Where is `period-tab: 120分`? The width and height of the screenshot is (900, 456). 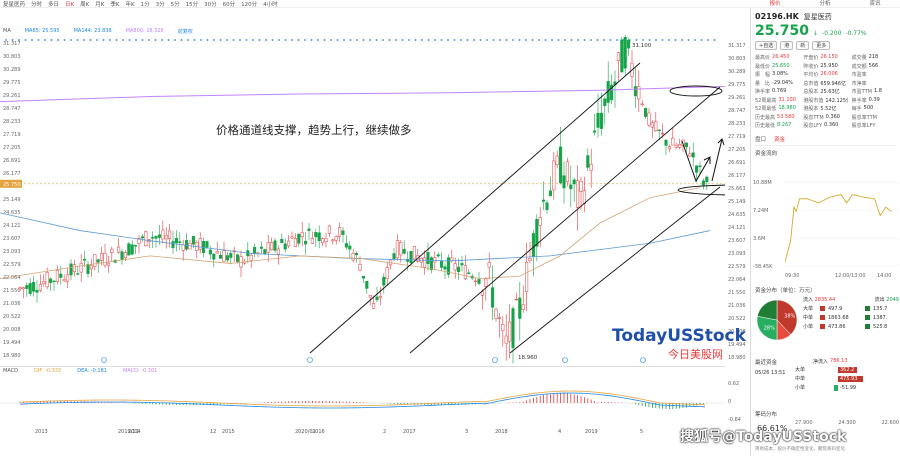
period-tab: 120分 is located at coordinates (249, 4).